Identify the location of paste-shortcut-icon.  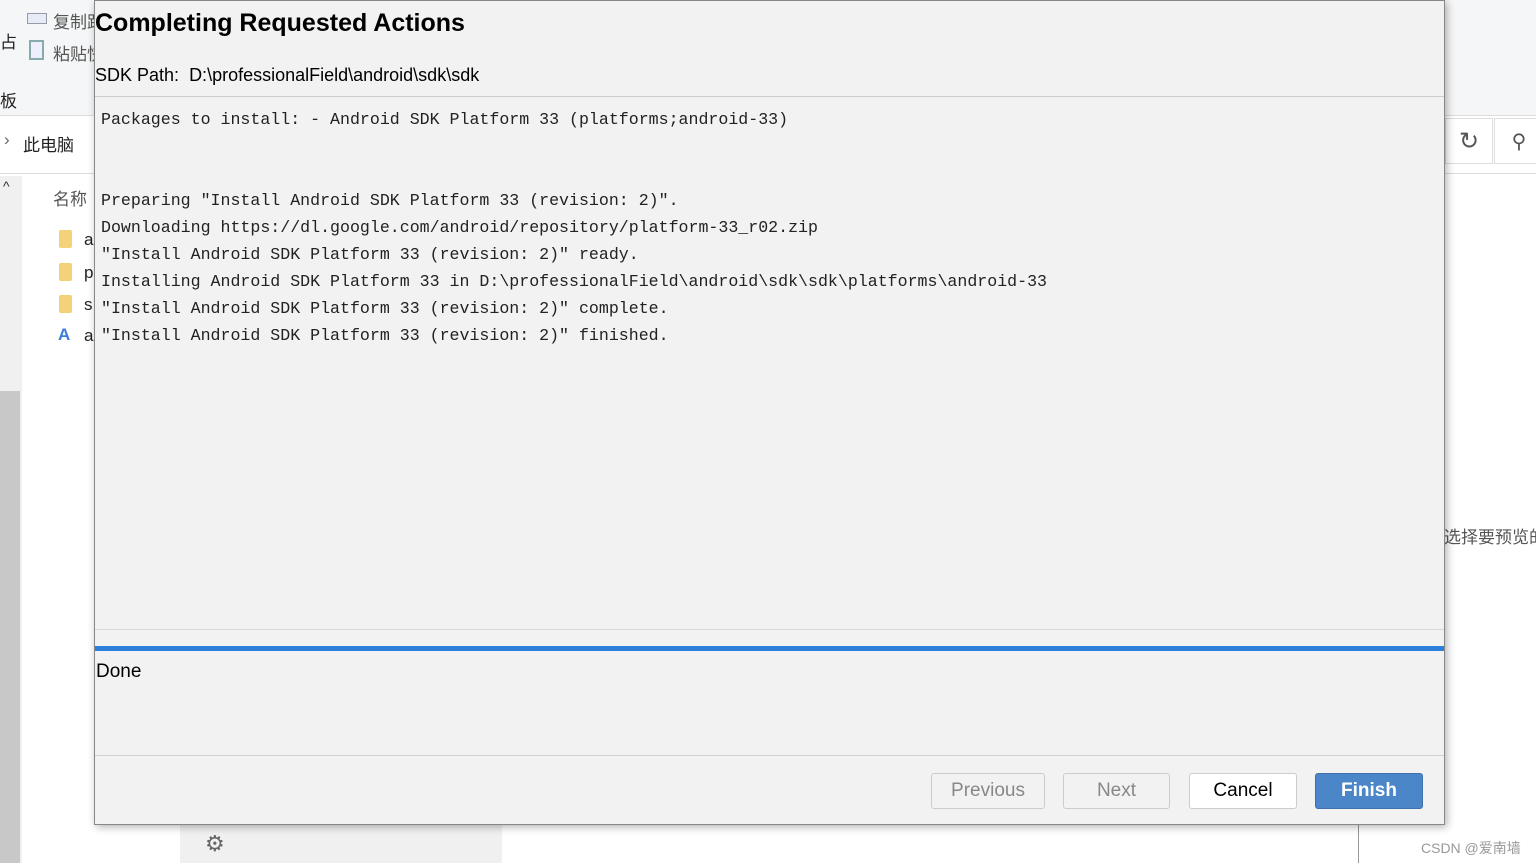
(36, 50).